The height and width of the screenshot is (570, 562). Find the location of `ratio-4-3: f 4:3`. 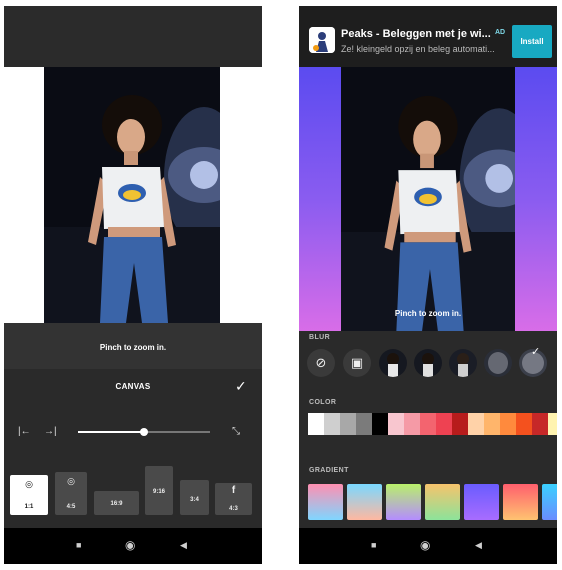

ratio-4-3: f 4:3 is located at coordinates (233, 499).